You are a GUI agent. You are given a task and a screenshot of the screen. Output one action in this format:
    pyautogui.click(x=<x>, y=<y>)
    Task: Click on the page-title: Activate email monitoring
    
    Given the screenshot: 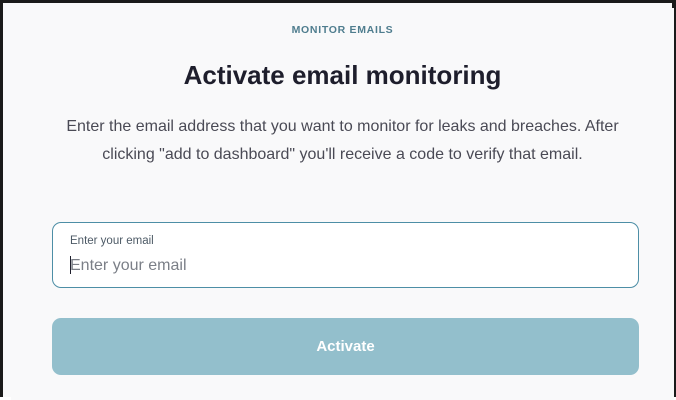 What is the action you would take?
    pyautogui.click(x=342, y=75)
    